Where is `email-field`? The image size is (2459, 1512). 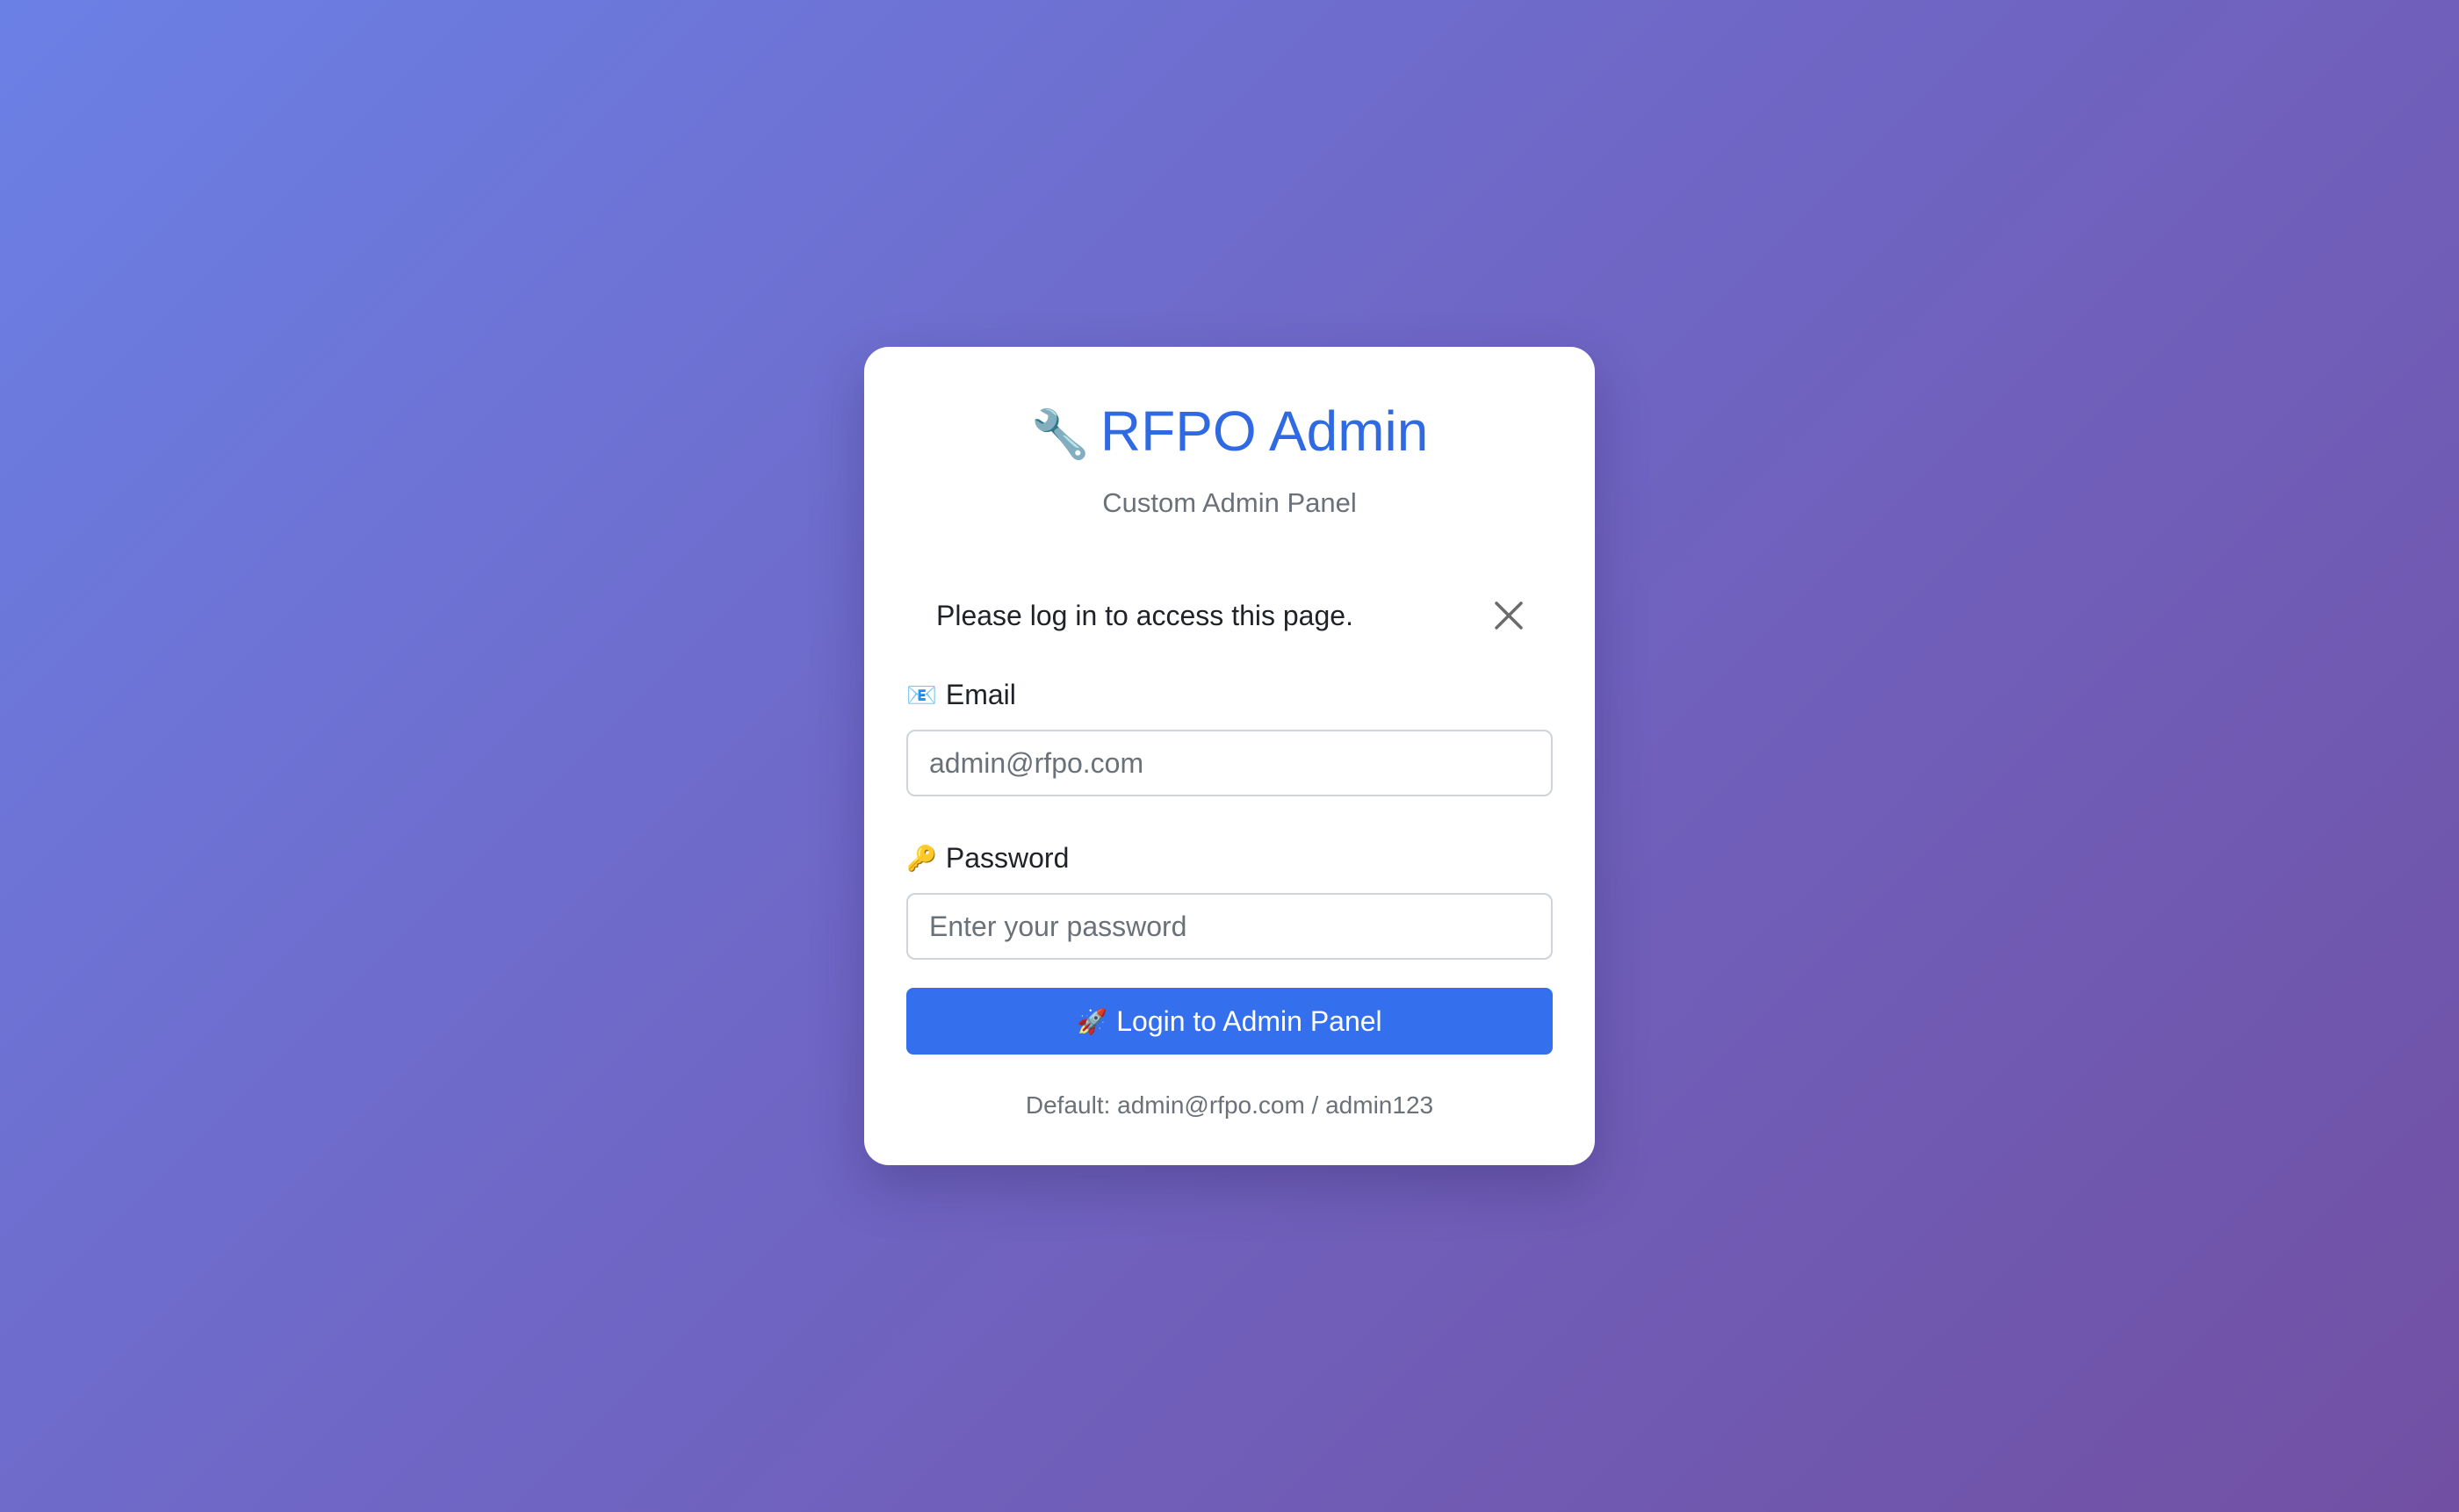 email-field is located at coordinates (1229, 763).